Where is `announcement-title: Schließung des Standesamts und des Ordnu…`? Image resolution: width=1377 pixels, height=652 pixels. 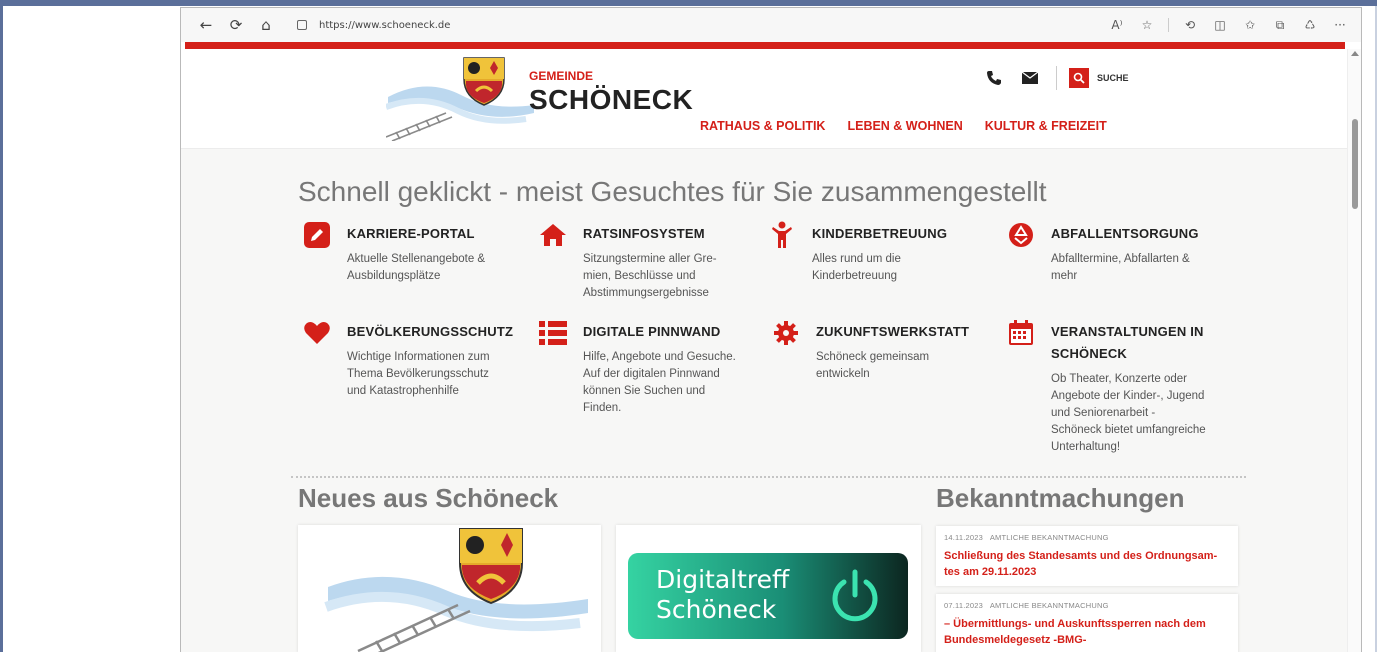
announcement-title: Schließung des Standesamts und des Ordnu… is located at coordinates (1087, 564).